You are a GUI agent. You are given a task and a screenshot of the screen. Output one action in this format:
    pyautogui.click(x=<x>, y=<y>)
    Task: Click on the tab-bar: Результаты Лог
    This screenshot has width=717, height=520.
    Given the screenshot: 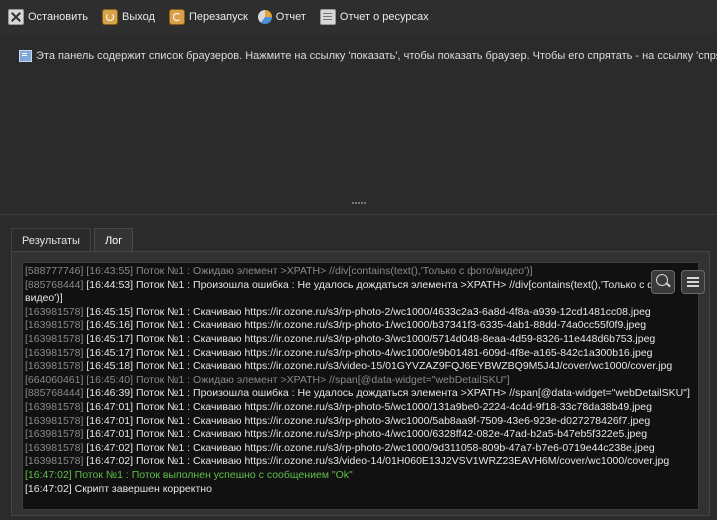 What is the action you would take?
    pyautogui.click(x=73, y=240)
    